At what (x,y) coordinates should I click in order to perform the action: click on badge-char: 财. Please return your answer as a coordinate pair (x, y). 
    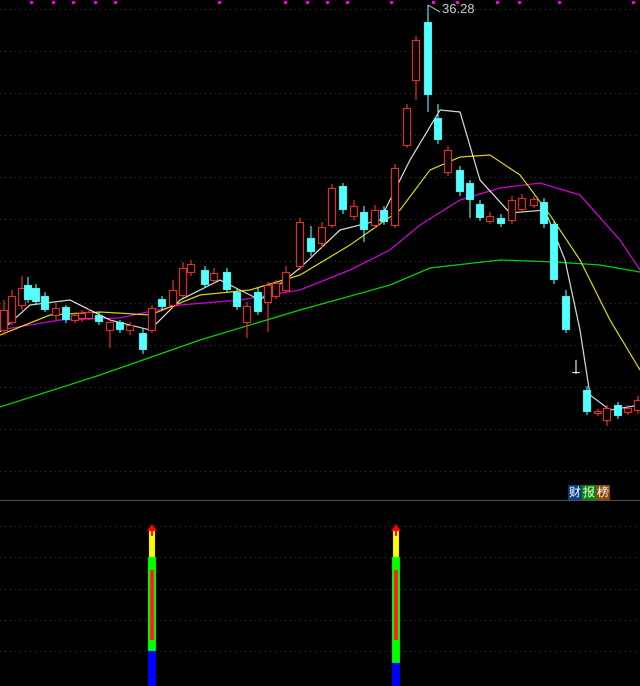
    Looking at the image, I should click on (575, 492).